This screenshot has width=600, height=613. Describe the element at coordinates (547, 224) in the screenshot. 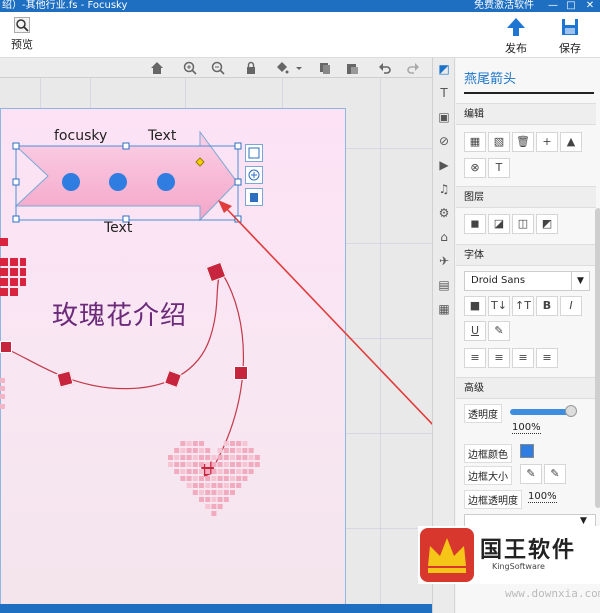

I see `send-back-icon: ◩` at that location.